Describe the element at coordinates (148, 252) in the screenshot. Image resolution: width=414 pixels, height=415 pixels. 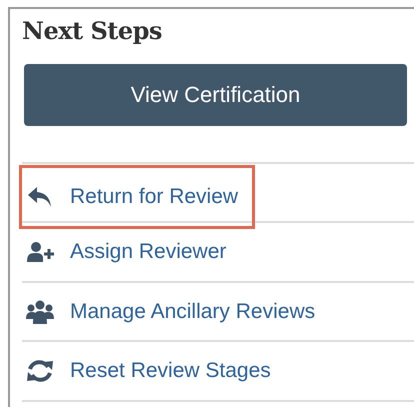
I see `step-link: Assign Reviewer` at that location.